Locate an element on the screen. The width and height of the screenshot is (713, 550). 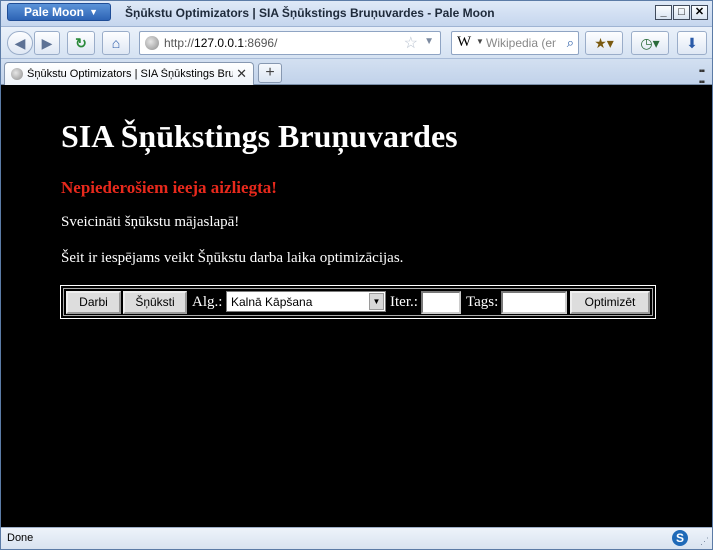
minimize-button: _ is located at coordinates (663, 12).